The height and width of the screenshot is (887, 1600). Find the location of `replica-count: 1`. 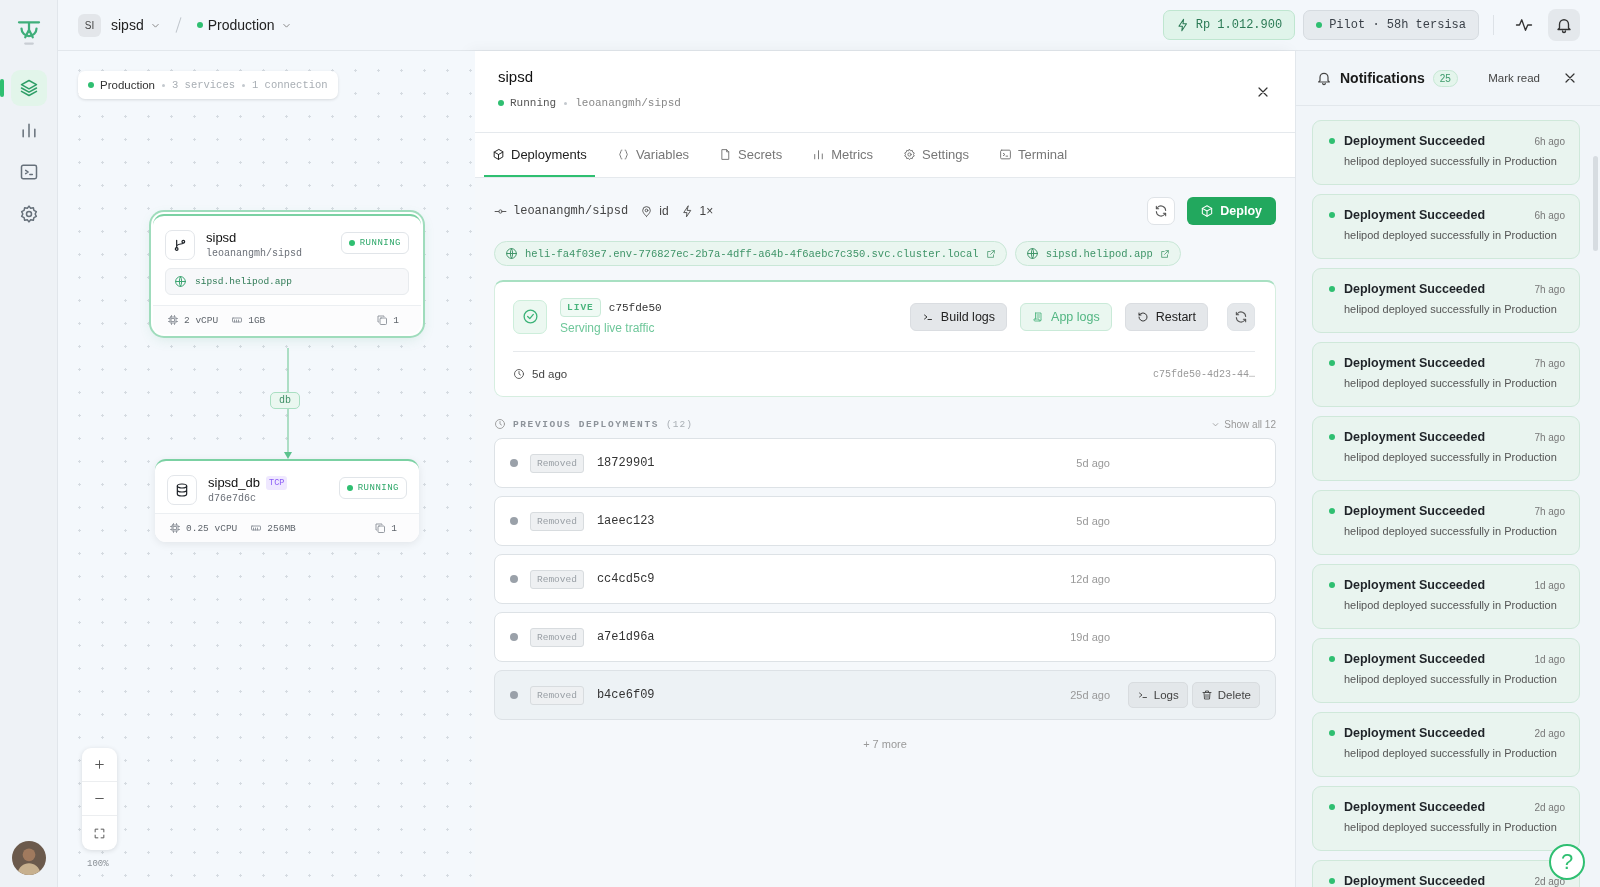

replica-count: 1 is located at coordinates (394, 528).